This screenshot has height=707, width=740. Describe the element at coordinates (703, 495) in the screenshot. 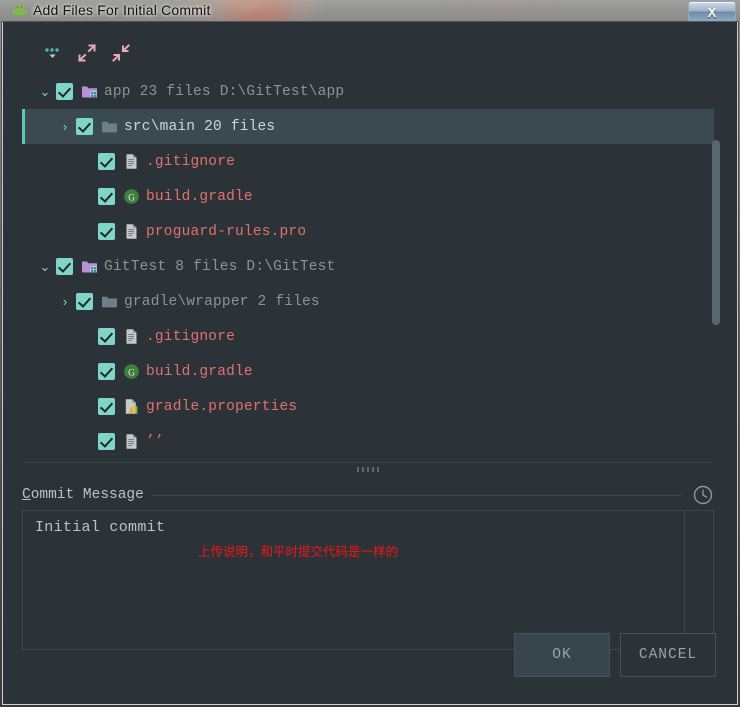

I see `clock-icon` at that location.